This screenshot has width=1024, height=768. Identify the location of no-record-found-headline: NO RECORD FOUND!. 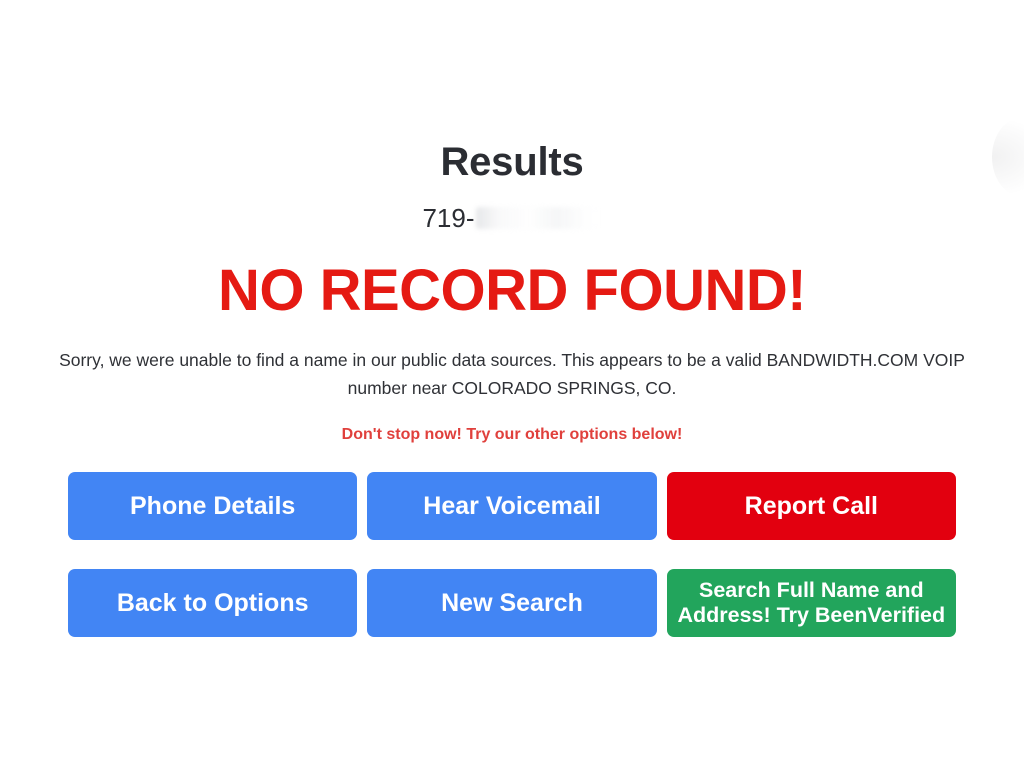
(512, 290).